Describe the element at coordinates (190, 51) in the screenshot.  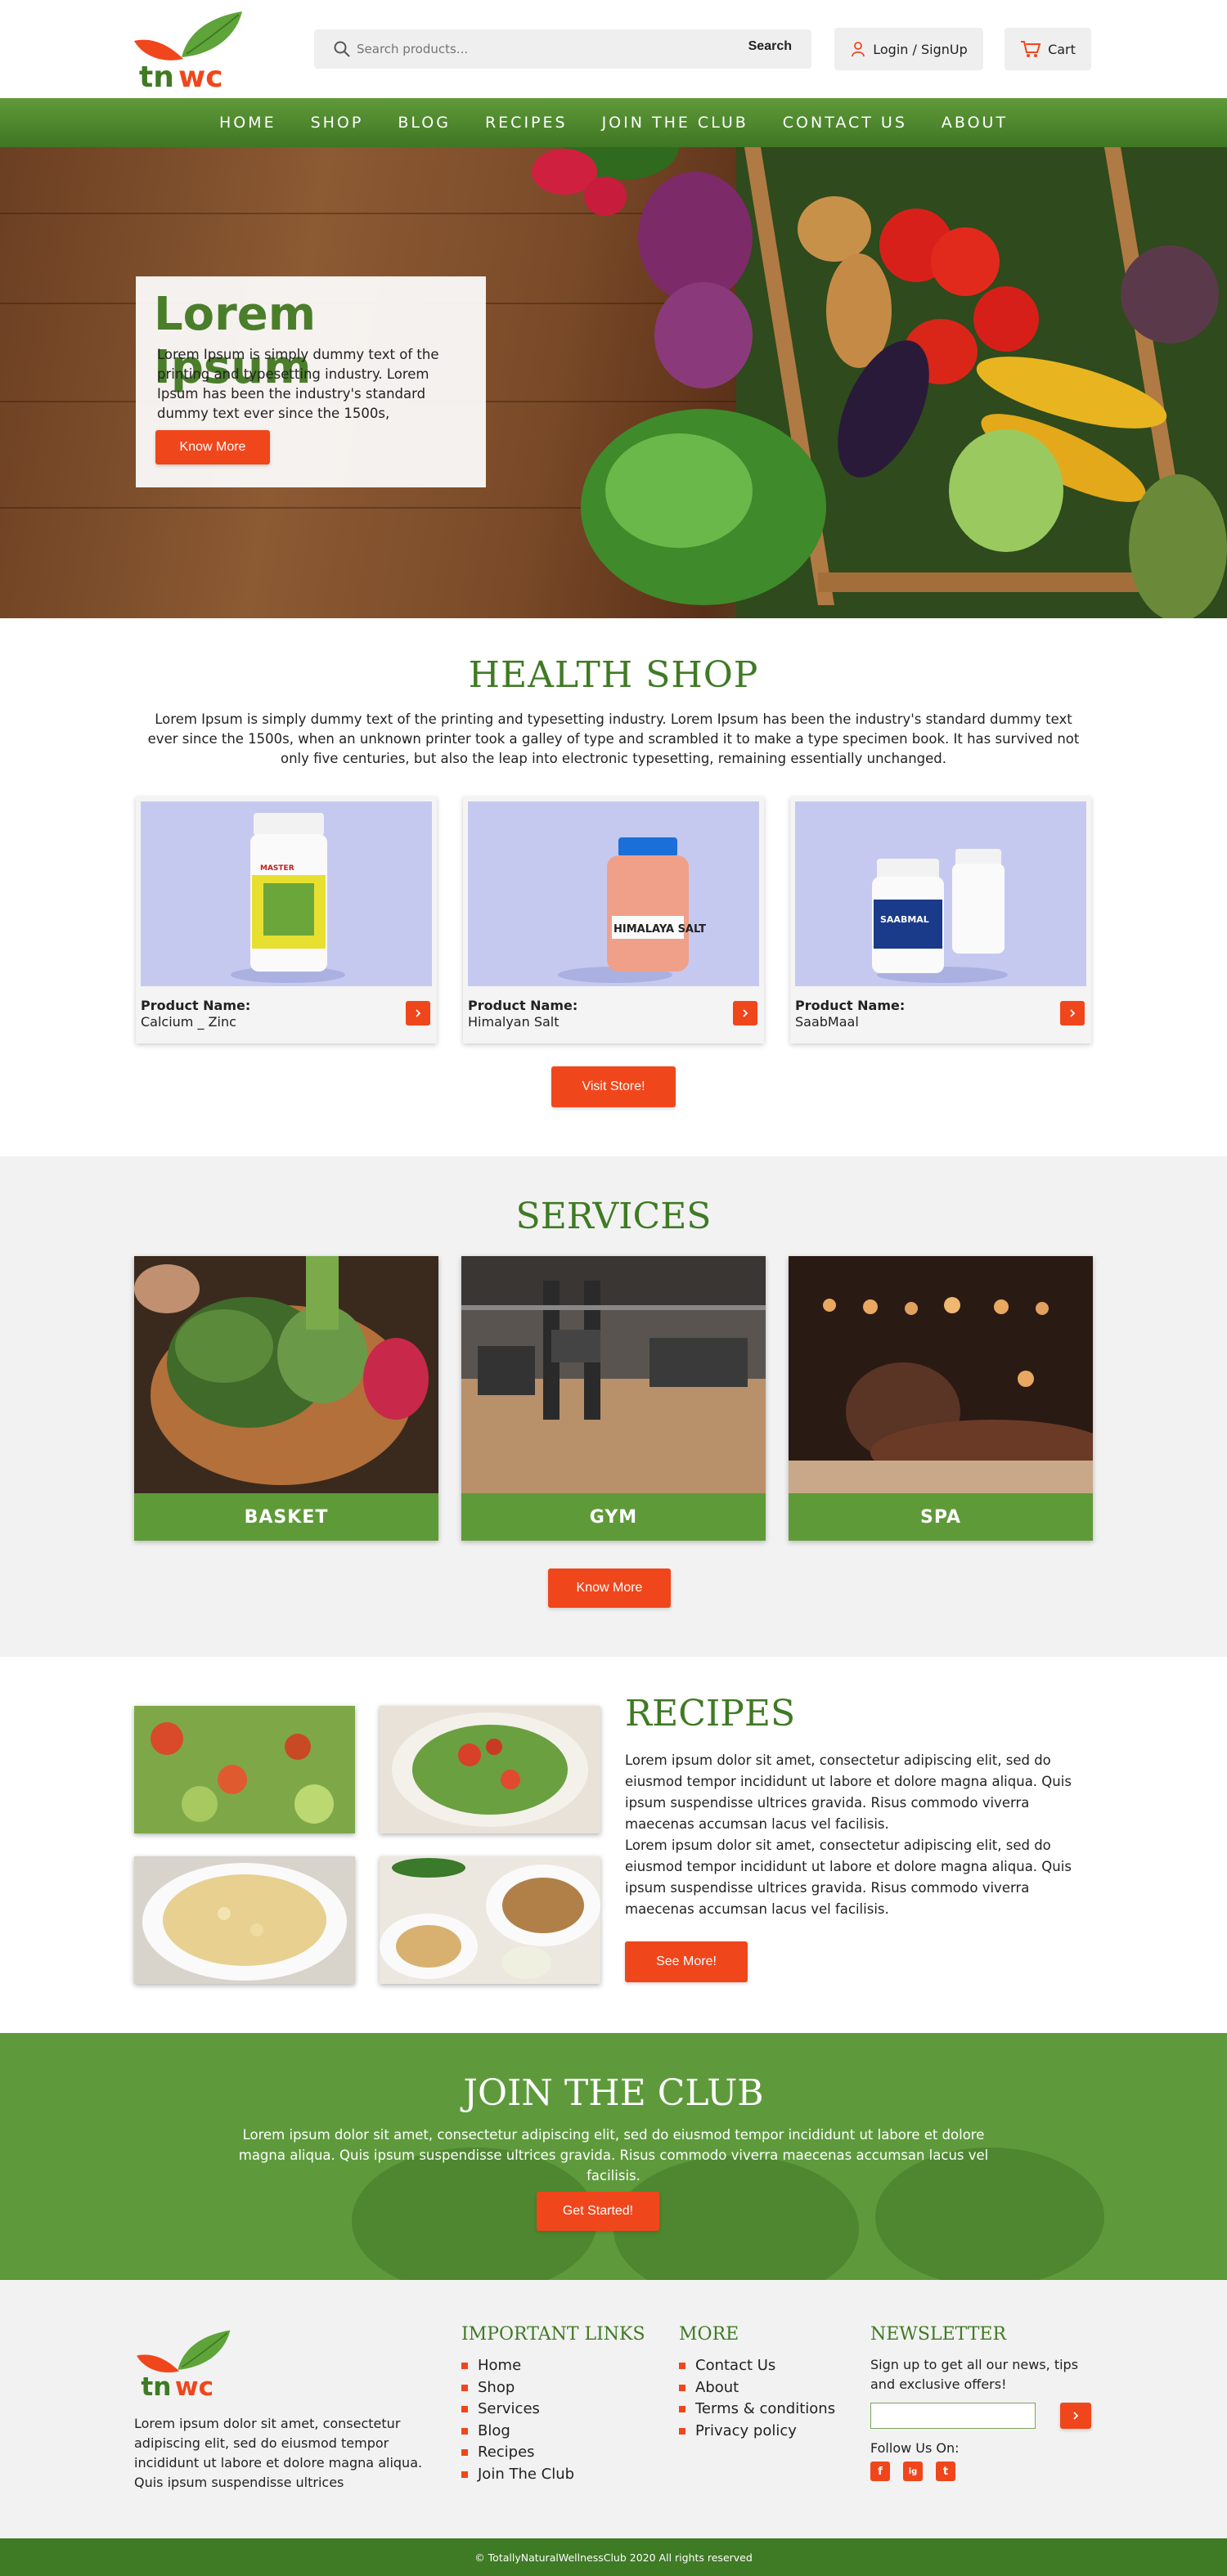
I see `site-logo: tn wc` at that location.